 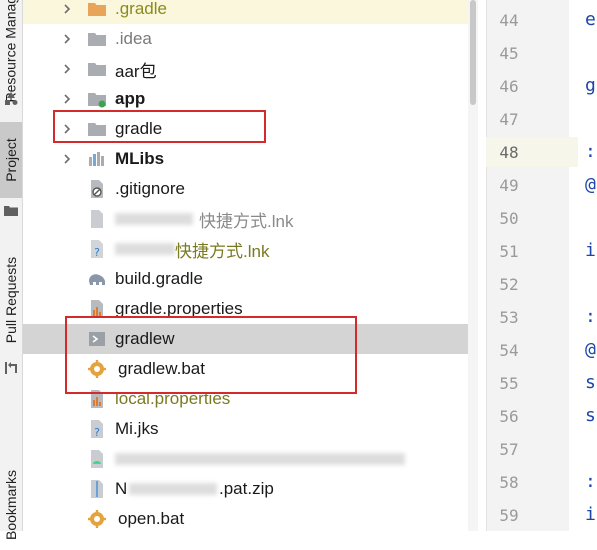 What do you see at coordinates (473, 265) in the screenshot?
I see `tree-scrollbar` at bounding box center [473, 265].